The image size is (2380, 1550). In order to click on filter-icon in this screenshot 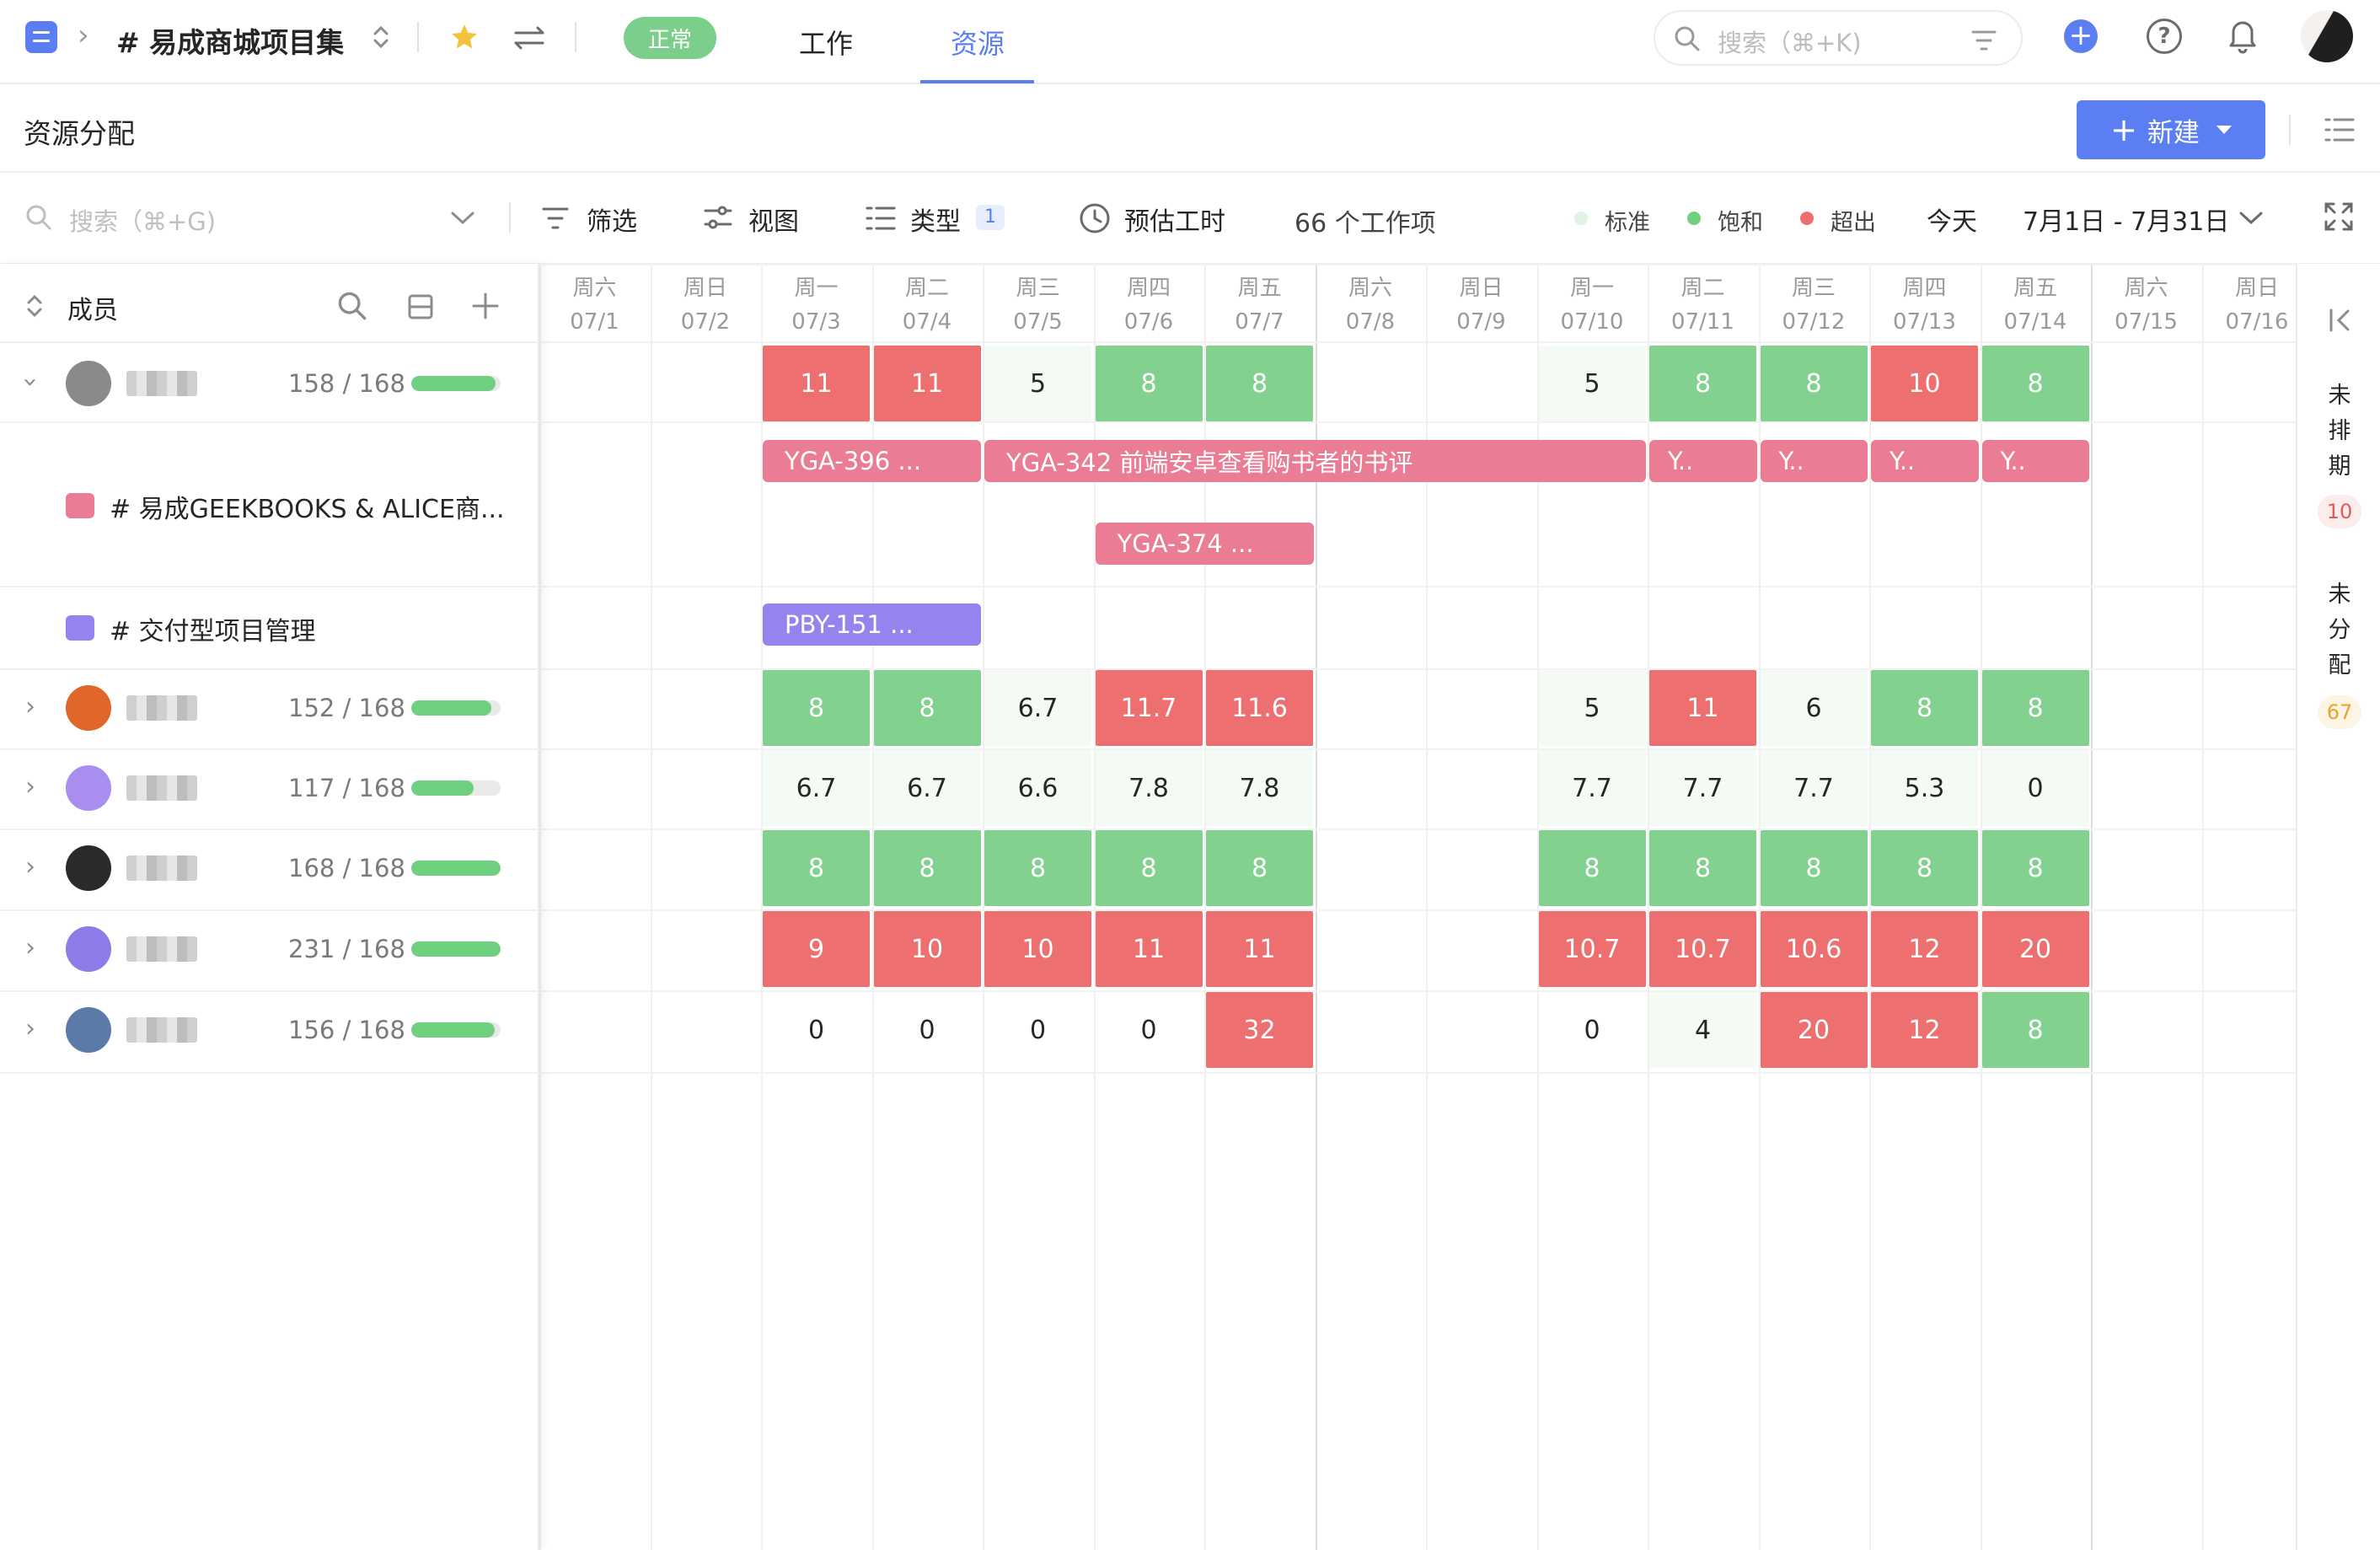, I will do `click(1983, 41)`.